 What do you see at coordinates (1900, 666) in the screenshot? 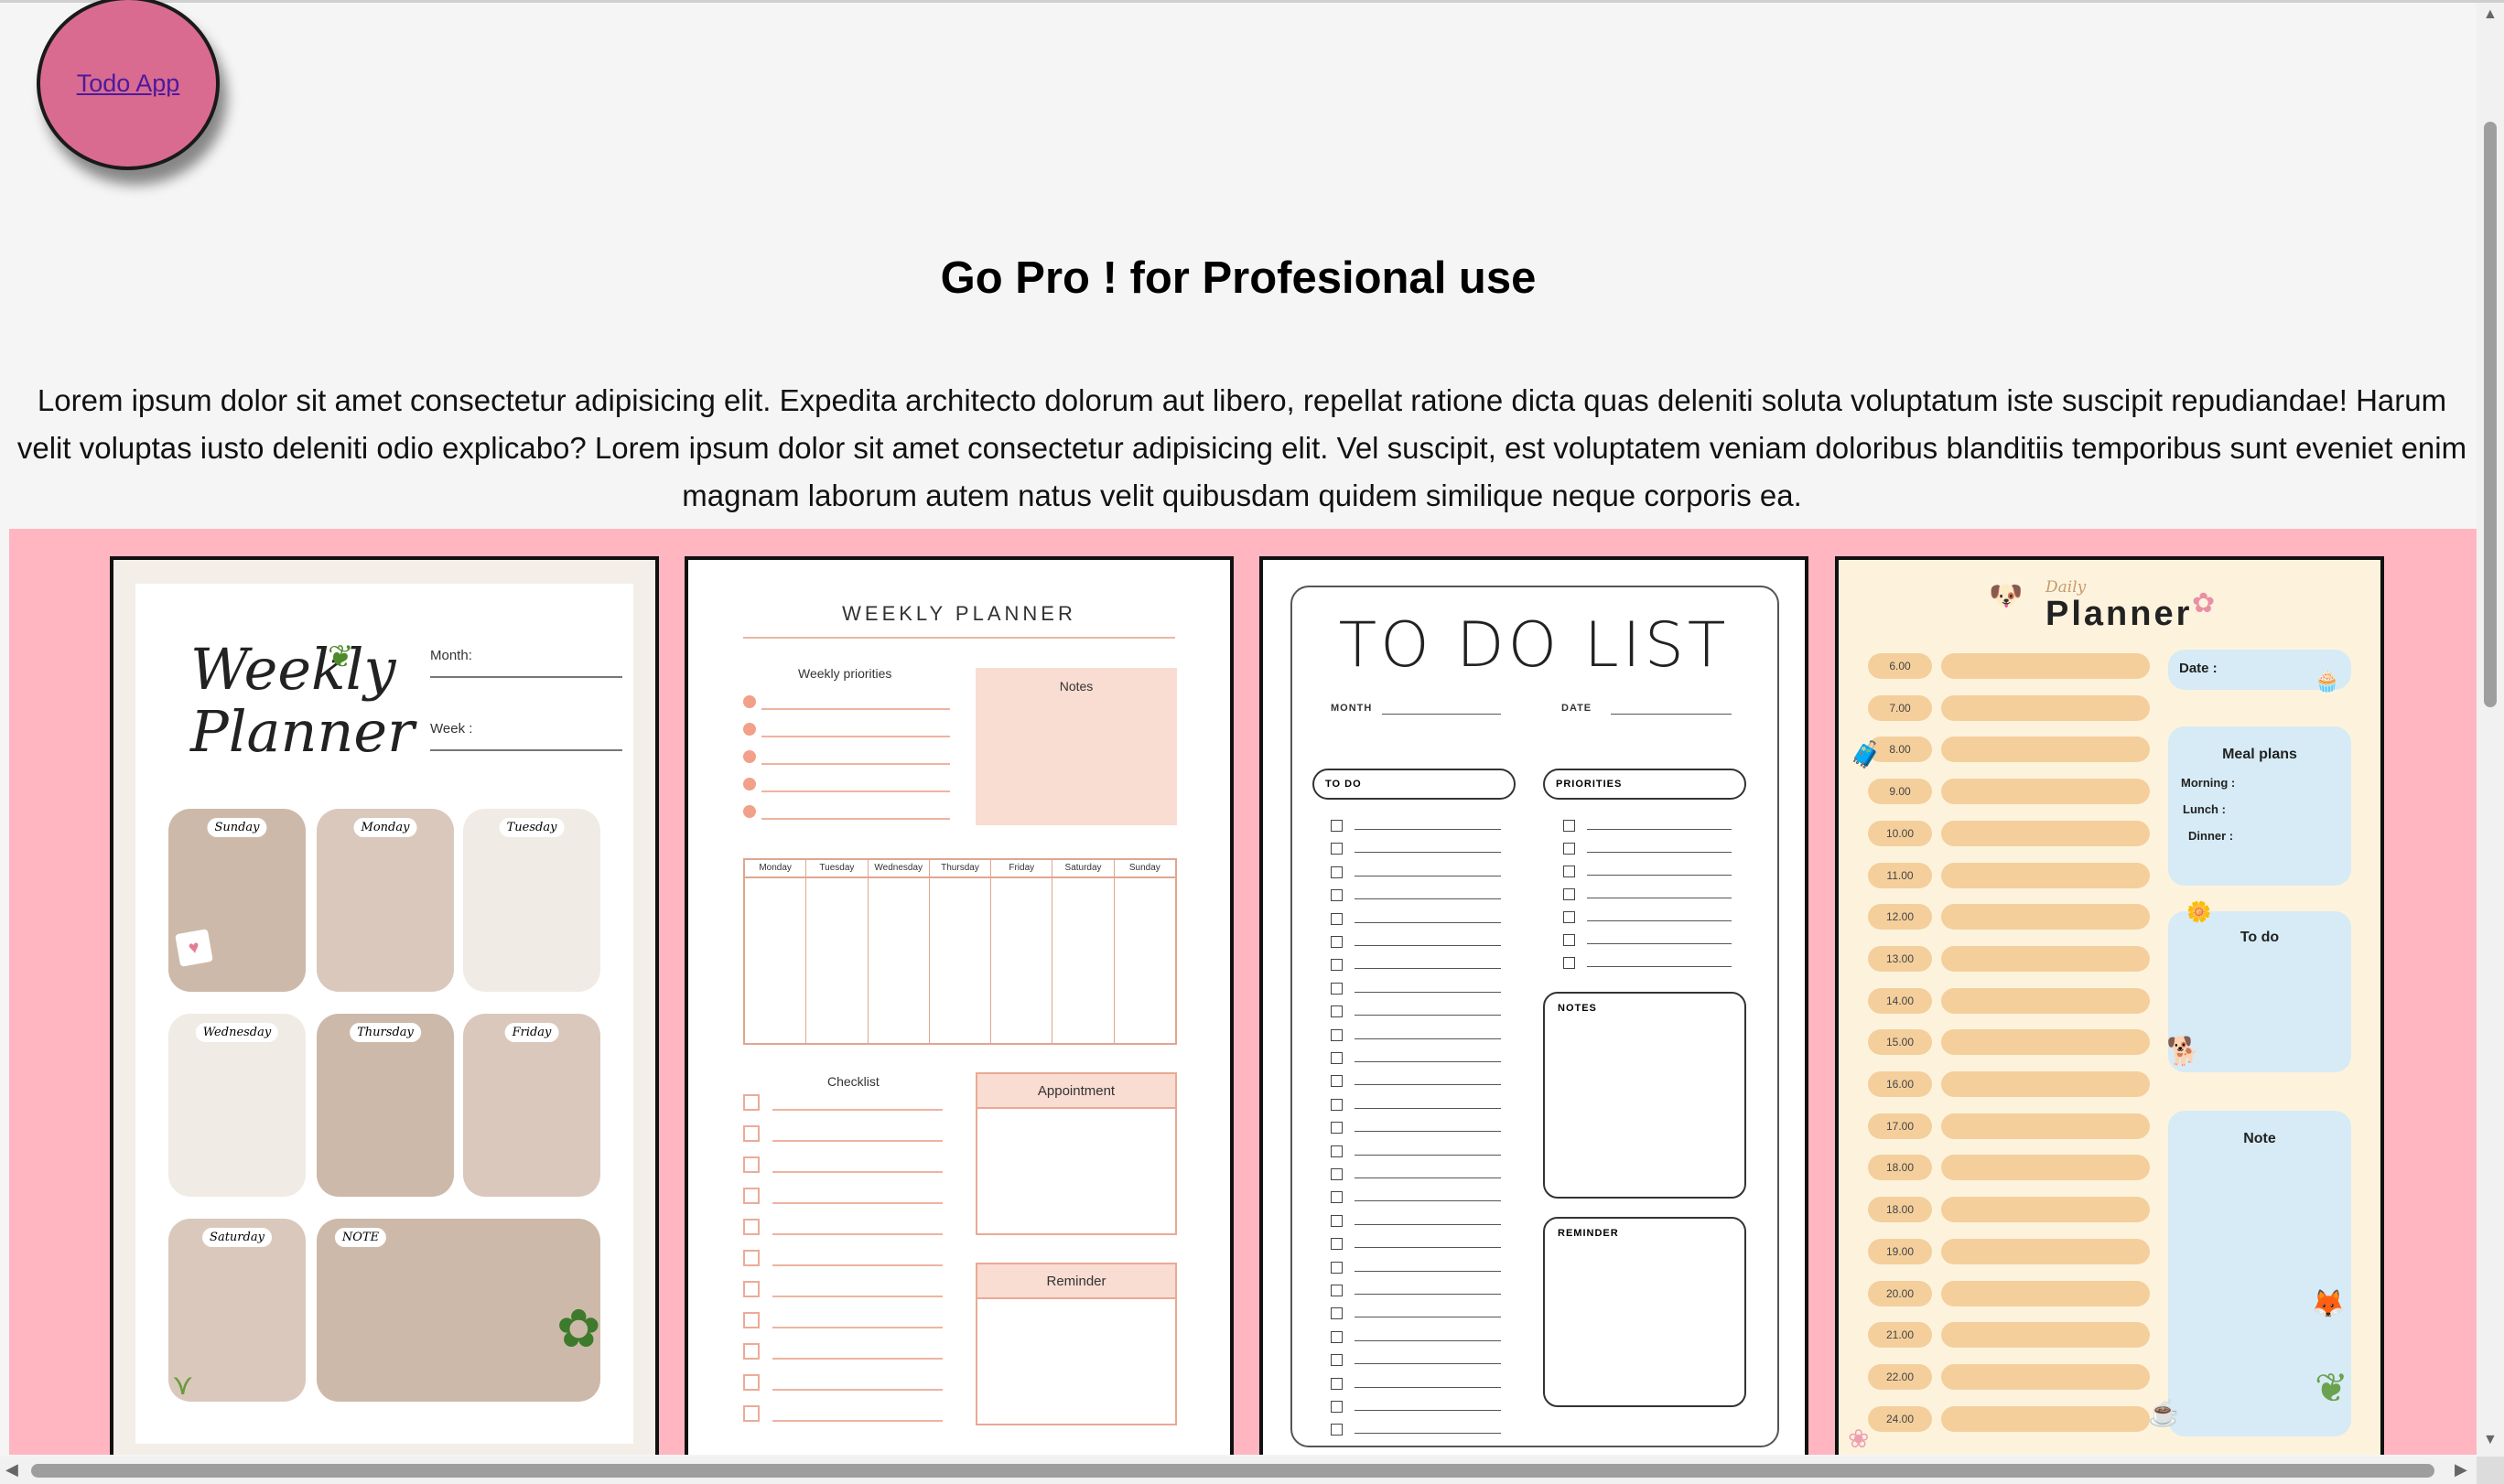
I see `hour-label: 6.00` at bounding box center [1900, 666].